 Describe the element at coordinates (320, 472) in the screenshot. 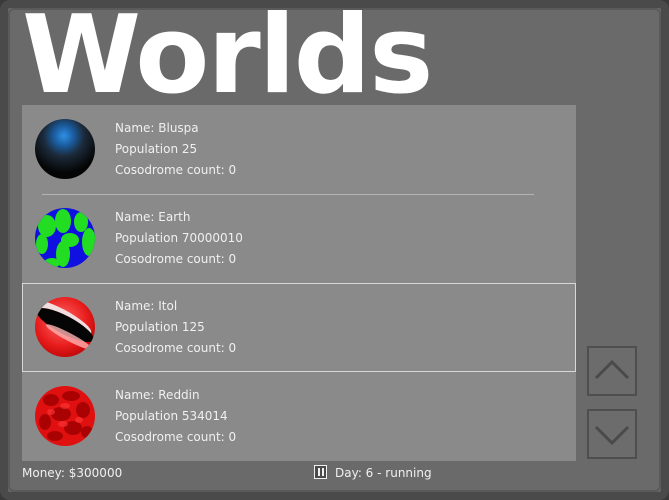

I see `pause-icon` at that location.